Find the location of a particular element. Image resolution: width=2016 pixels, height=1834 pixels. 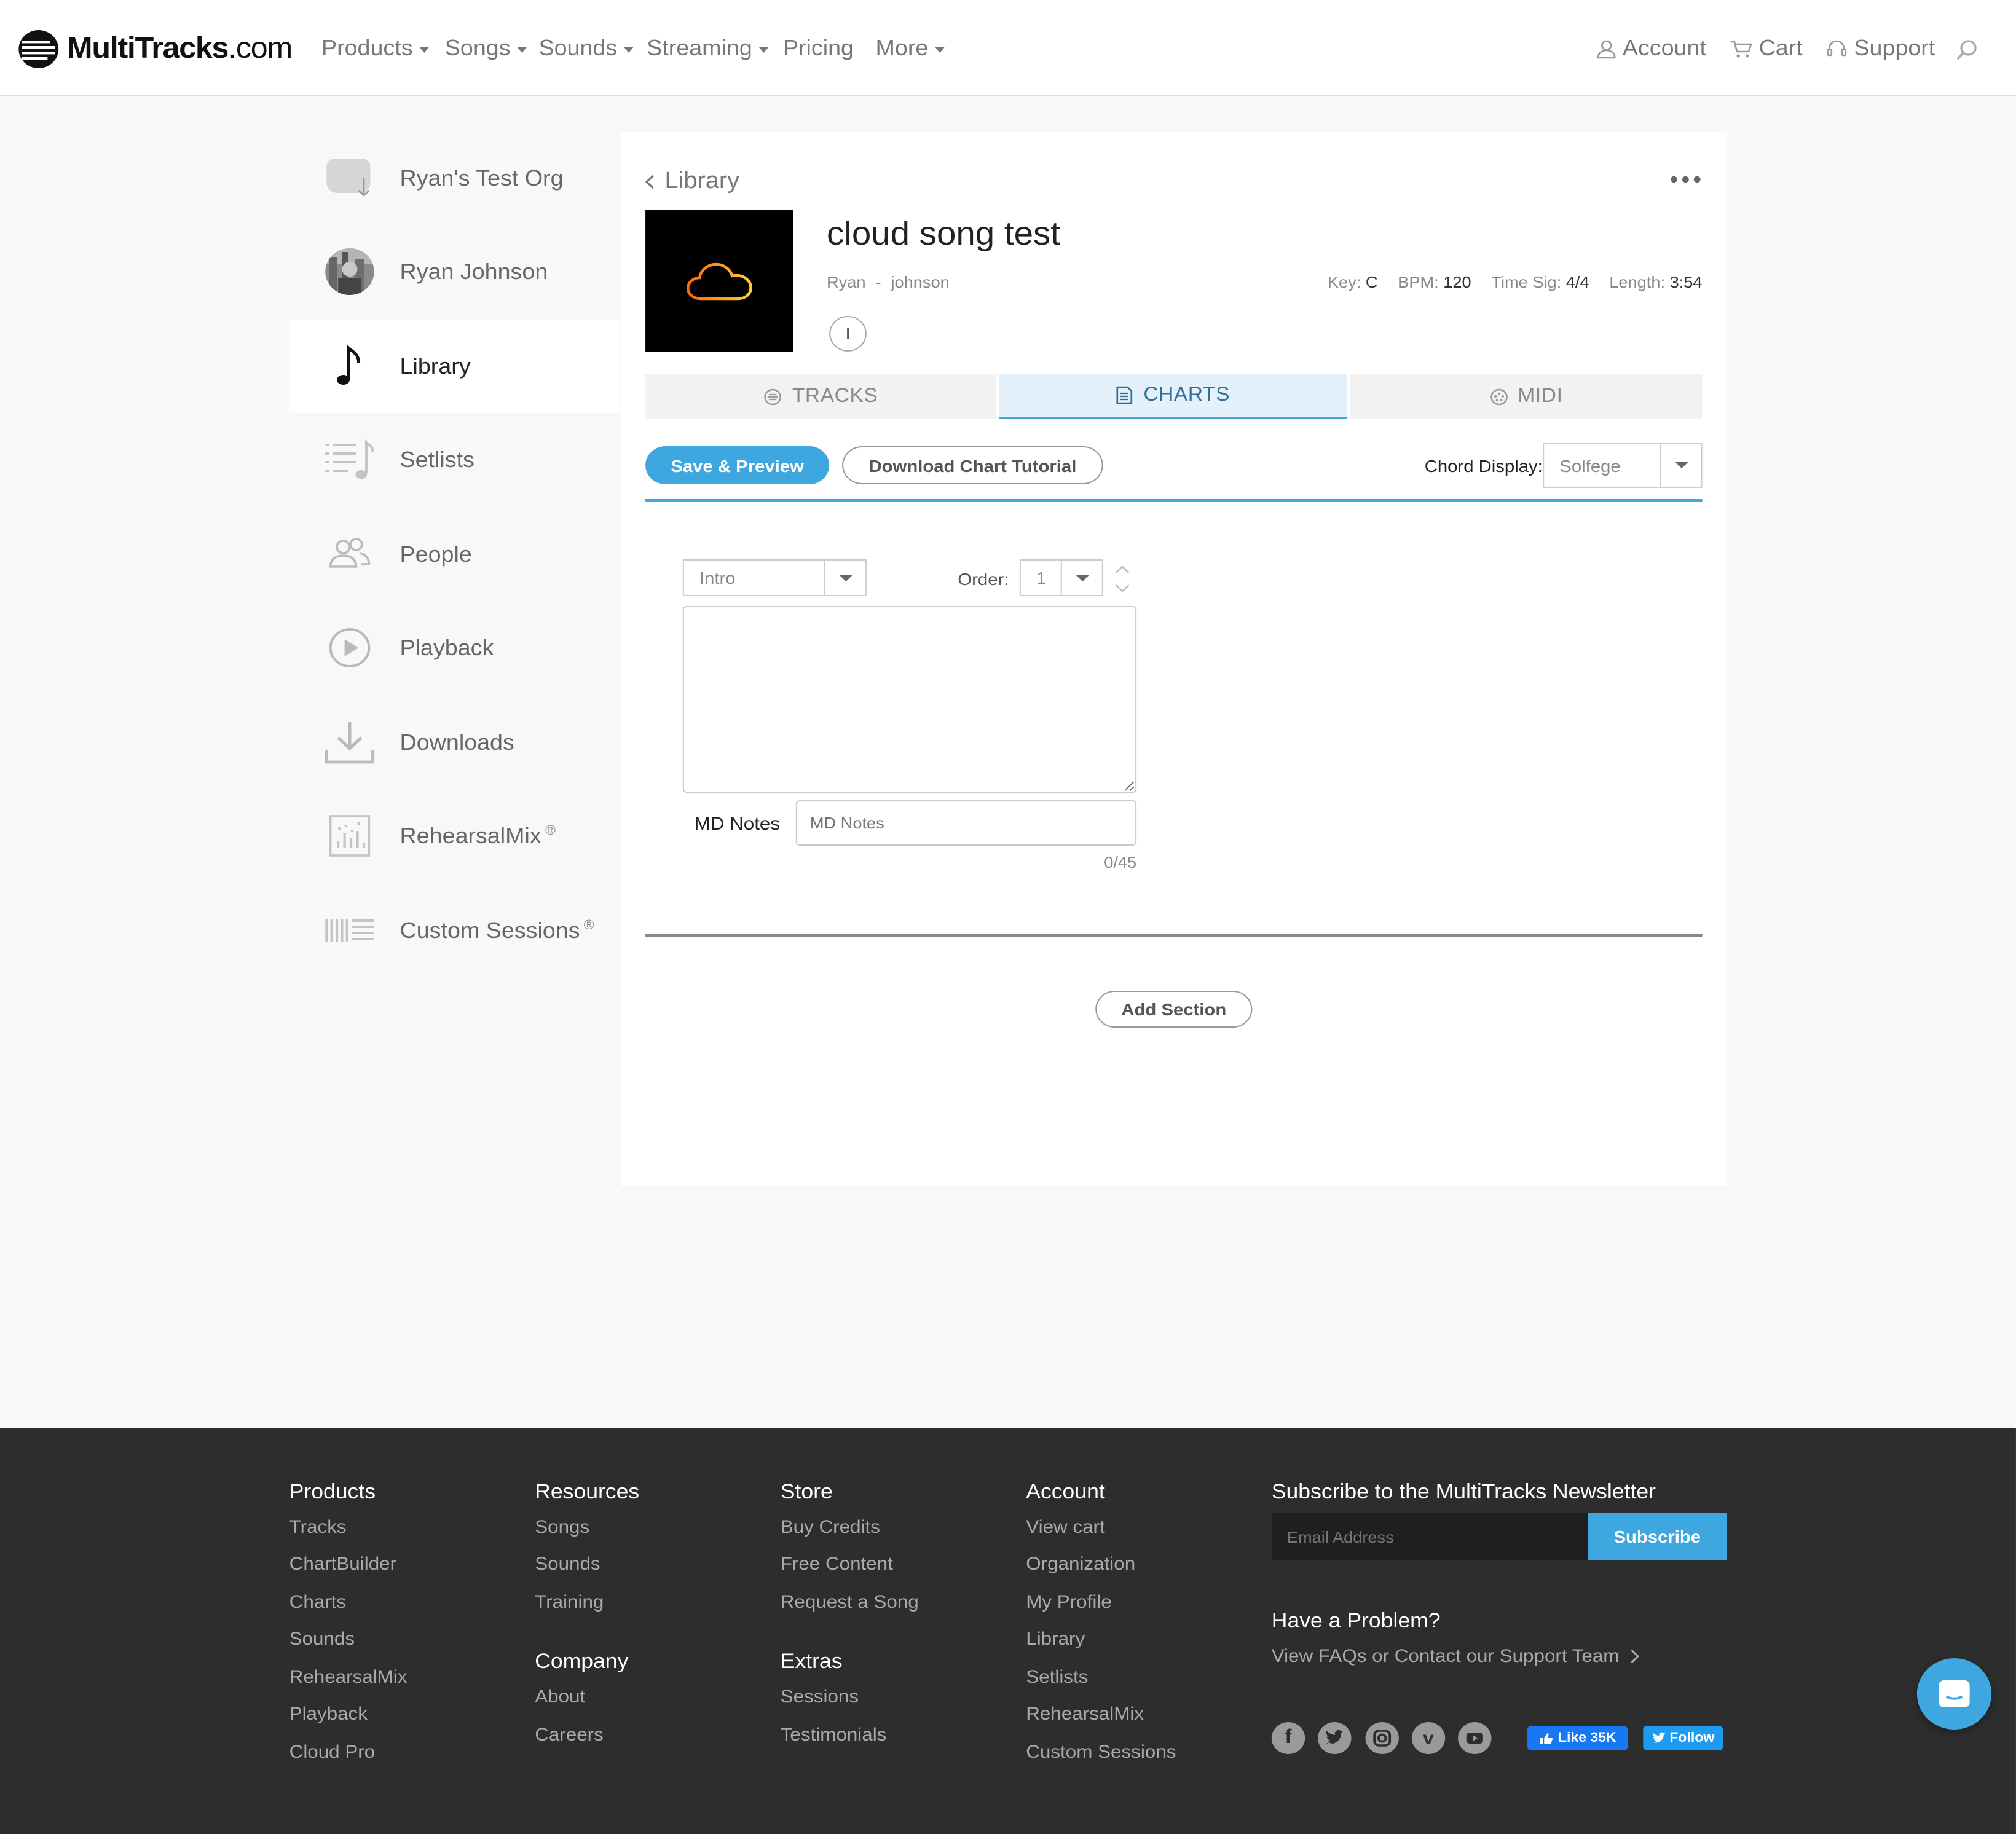

nav-streaming: Streaming is located at coordinates (708, 48).